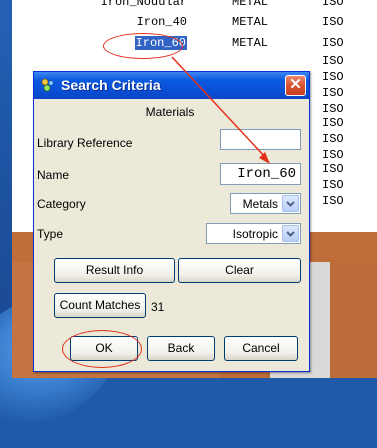 This screenshot has width=377, height=448. Describe the element at coordinates (181, 348) in the screenshot. I see `back-button: Back` at that location.